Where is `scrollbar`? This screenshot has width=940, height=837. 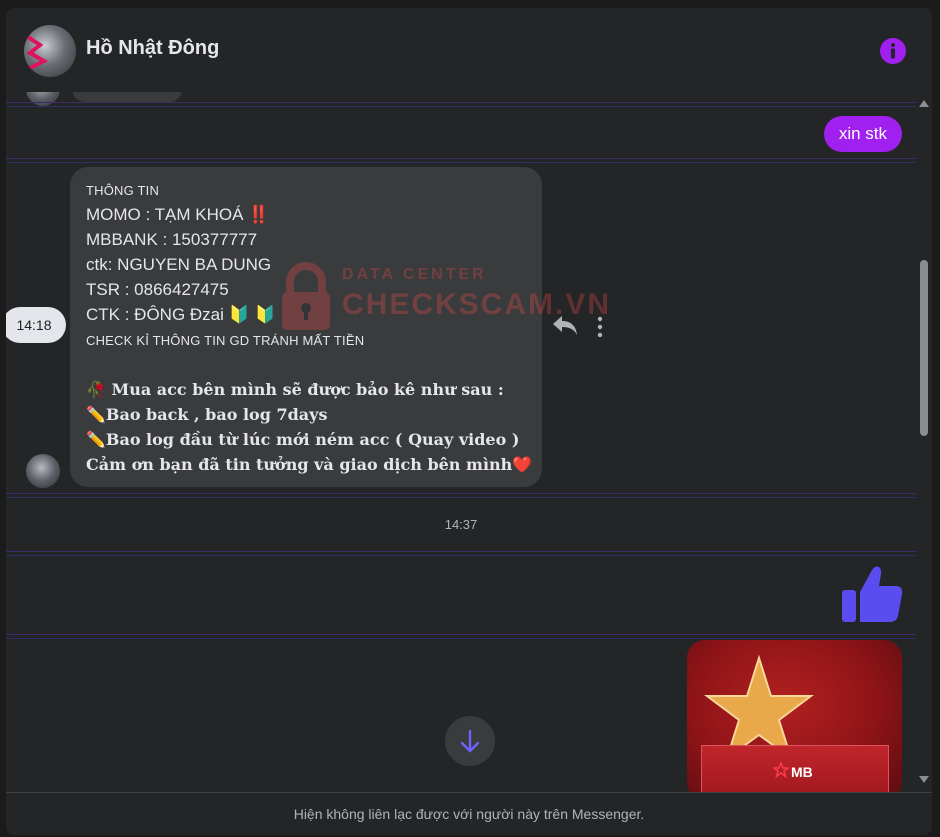
scrollbar is located at coordinates (924, 442).